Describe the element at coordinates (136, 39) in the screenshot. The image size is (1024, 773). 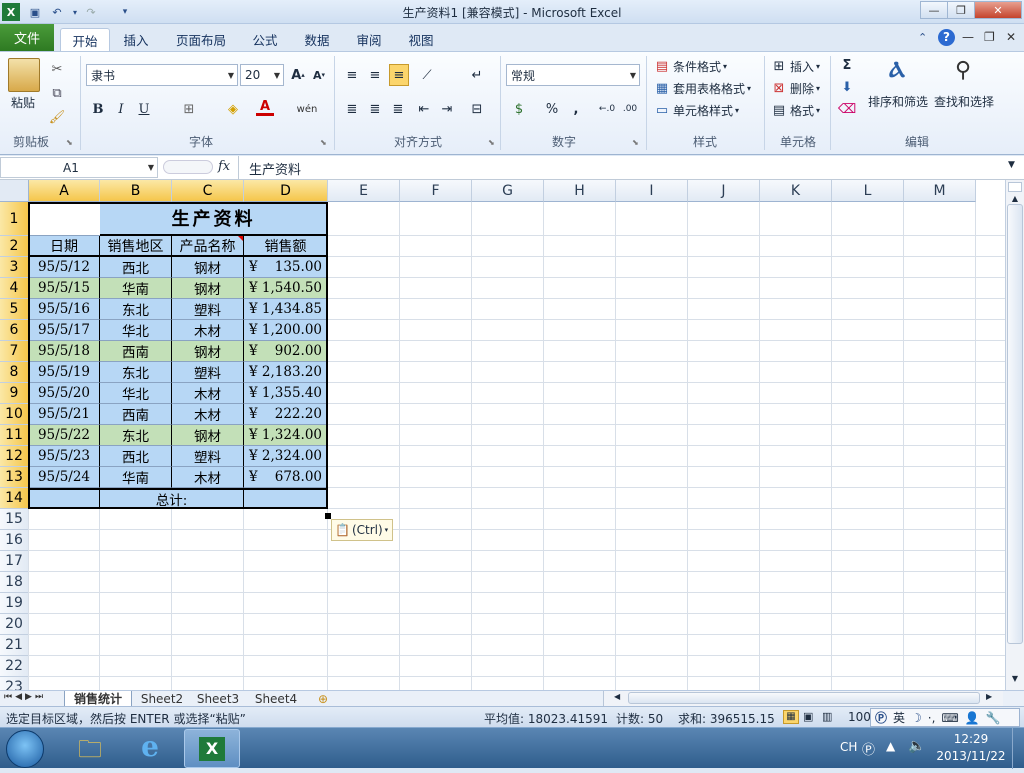
I see `tab-insert: 插入` at that location.